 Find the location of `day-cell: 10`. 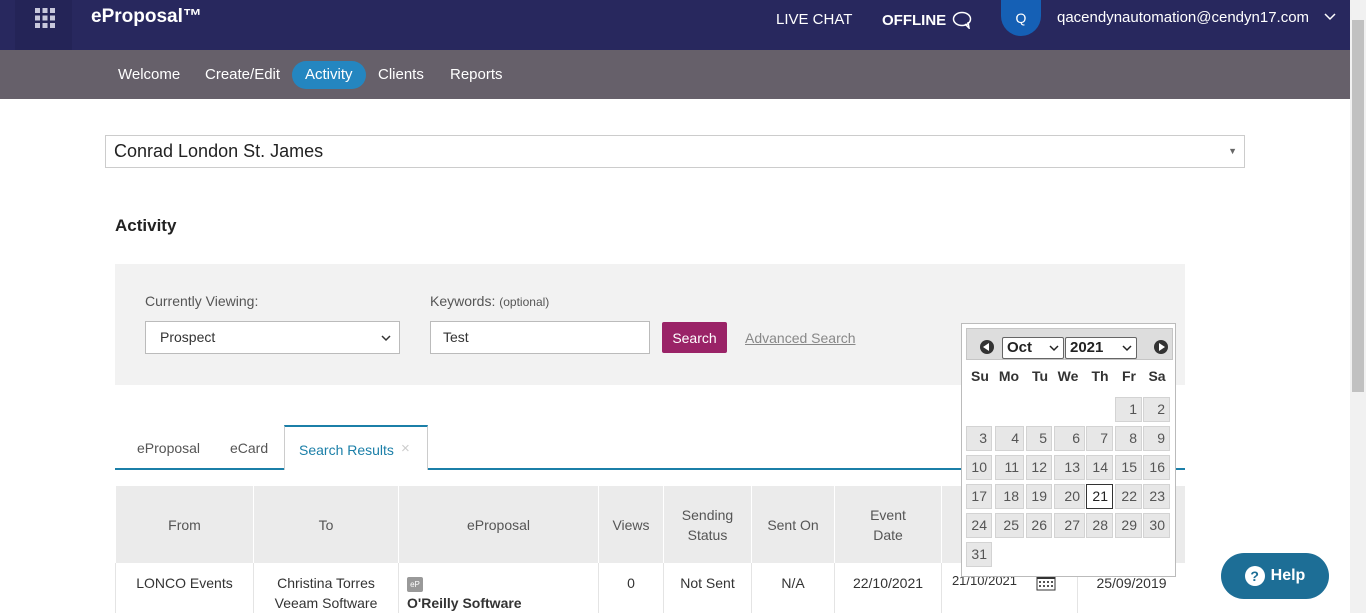

day-cell: 10 is located at coordinates (979, 467).